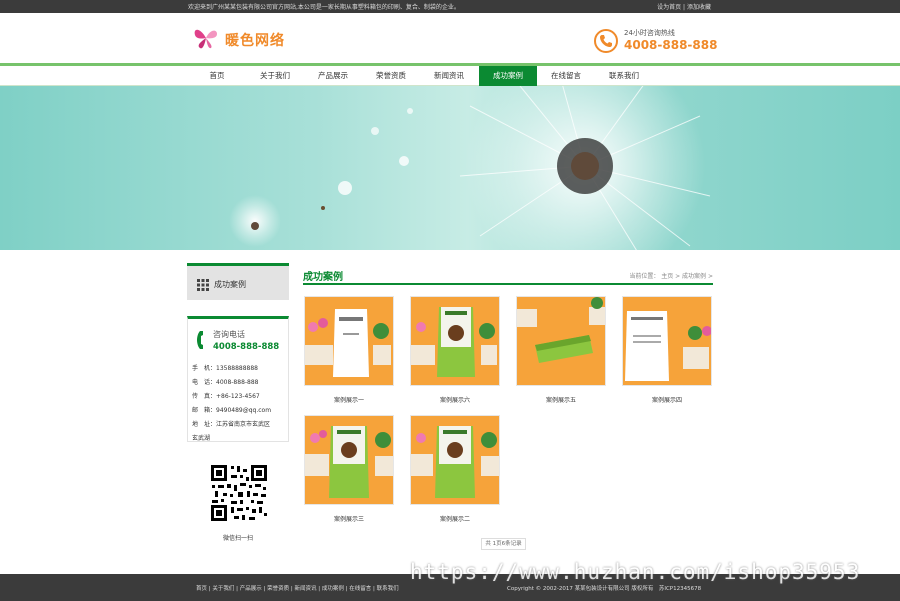 The width and height of the screenshot is (900, 601). Describe the element at coordinates (231, 424) in the screenshot. I see `contact-address: 地 址：江苏省南京市玄武区` at that location.